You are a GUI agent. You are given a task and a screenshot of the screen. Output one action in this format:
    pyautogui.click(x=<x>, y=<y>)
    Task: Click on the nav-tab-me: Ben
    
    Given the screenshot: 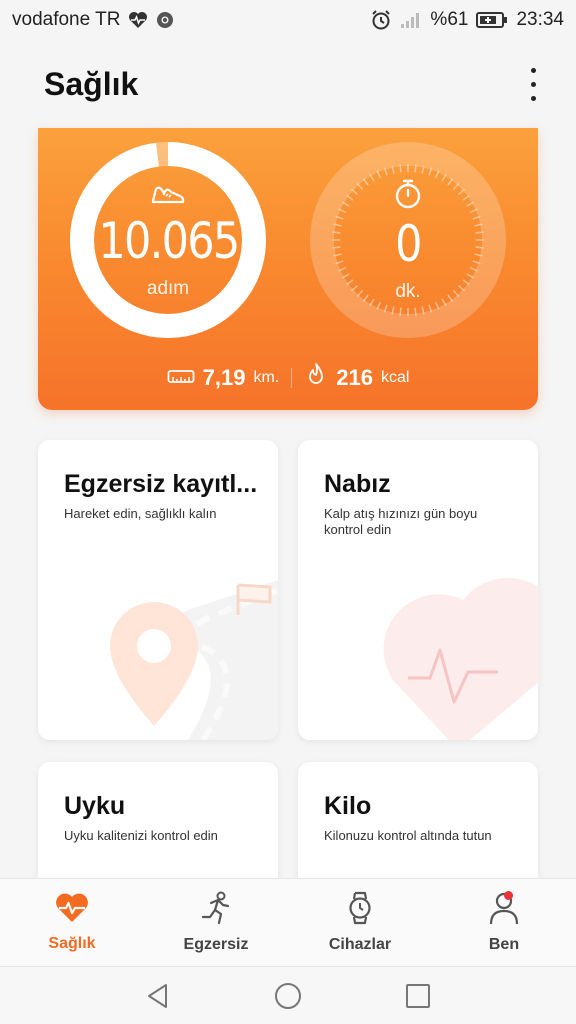 What is the action you would take?
    pyautogui.click(x=504, y=922)
    